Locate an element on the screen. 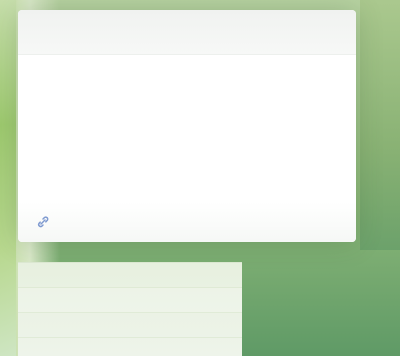  link-icon is located at coordinates (43, 222).